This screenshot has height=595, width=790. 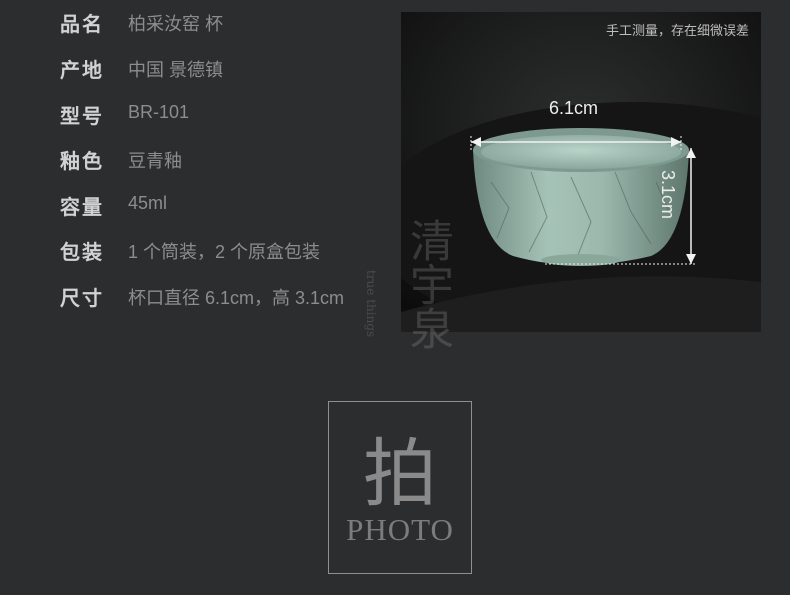 I want to click on spec-value: 45ml, so click(x=148, y=203).